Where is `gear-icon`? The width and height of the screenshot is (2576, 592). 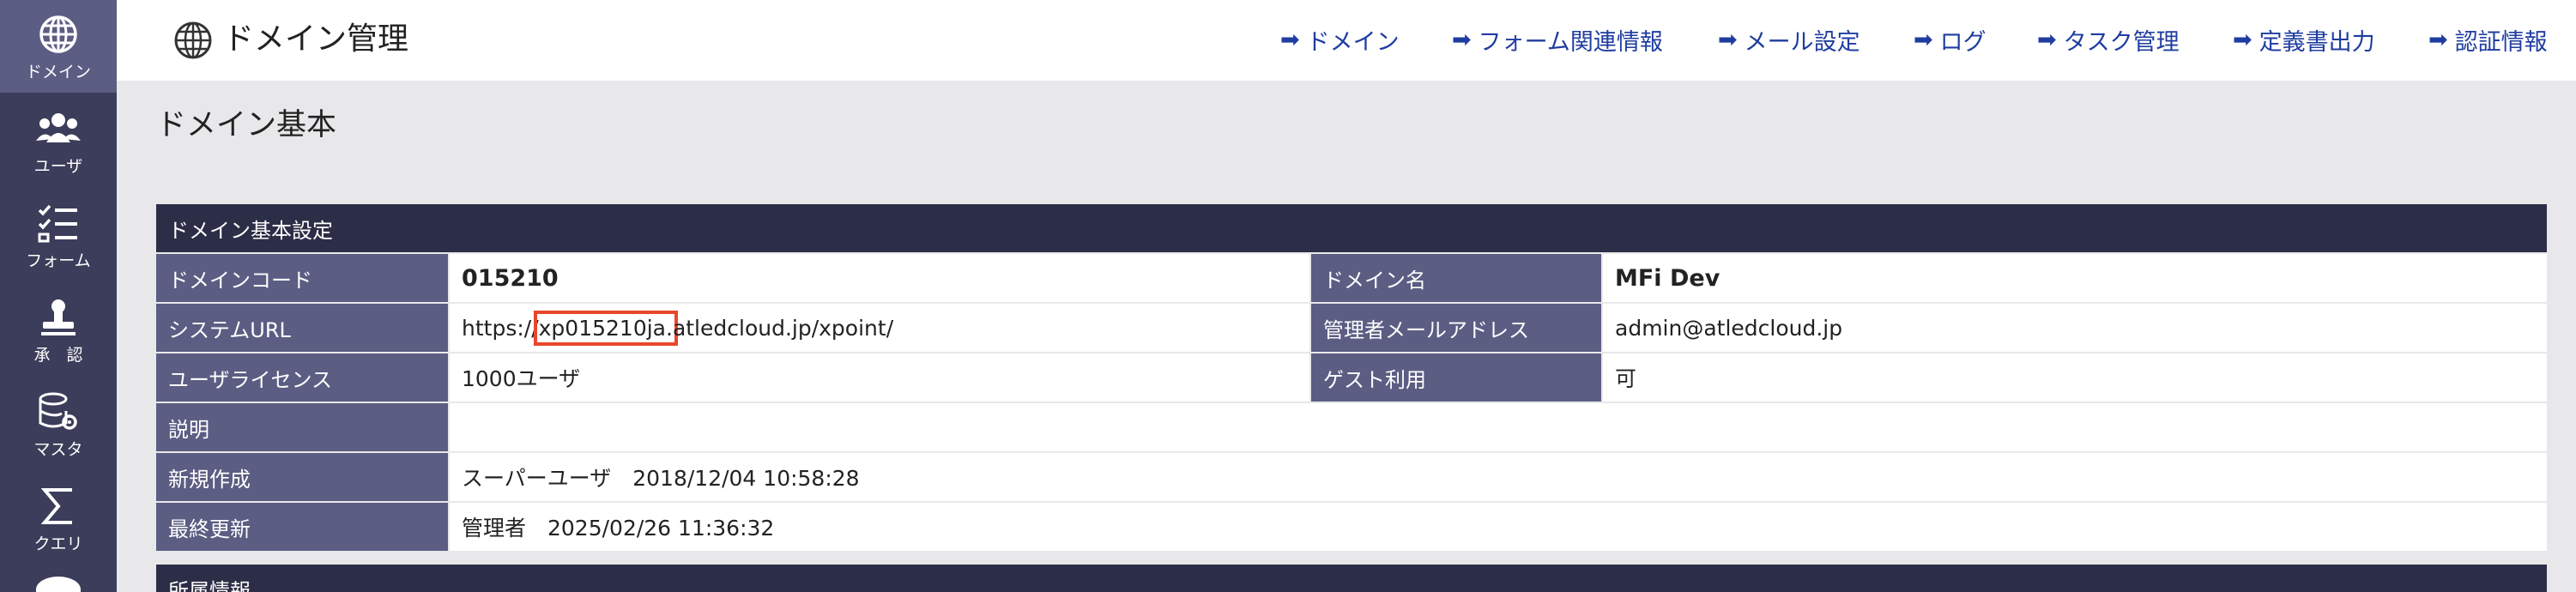 gear-icon is located at coordinates (58, 584).